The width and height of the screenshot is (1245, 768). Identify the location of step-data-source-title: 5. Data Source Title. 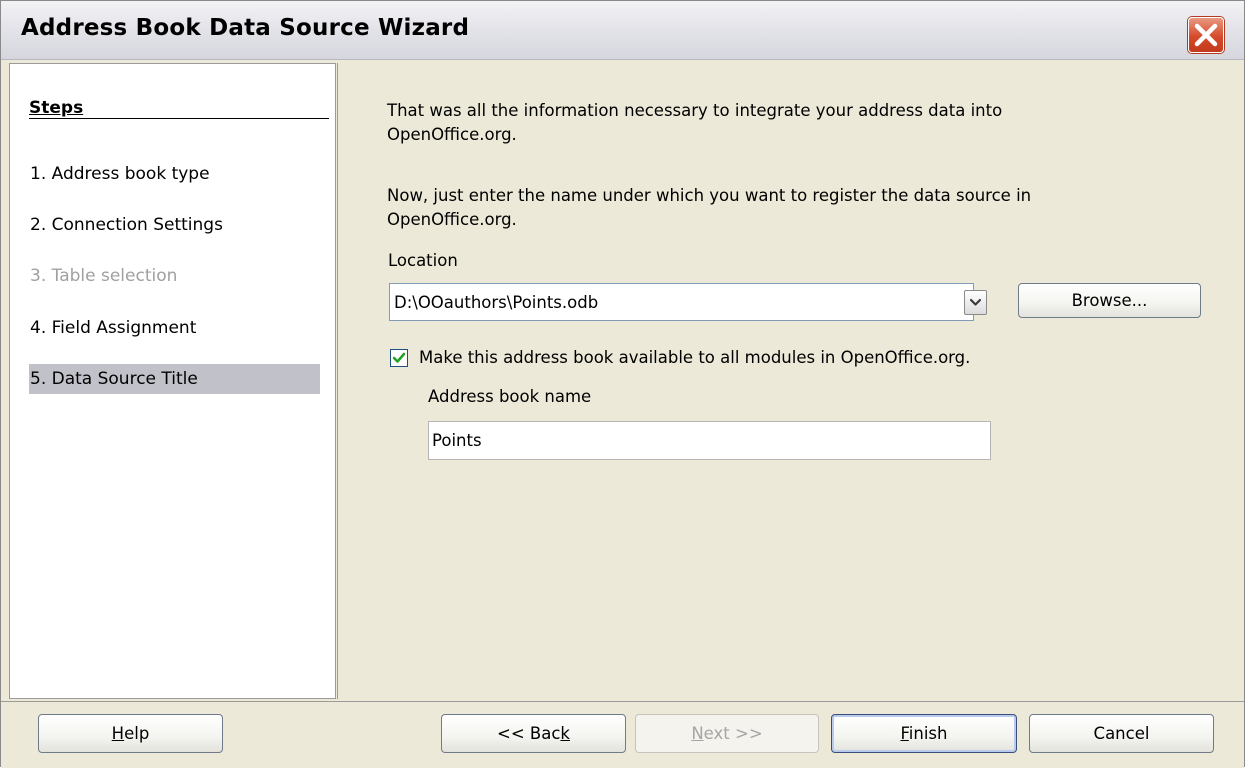
(174, 379).